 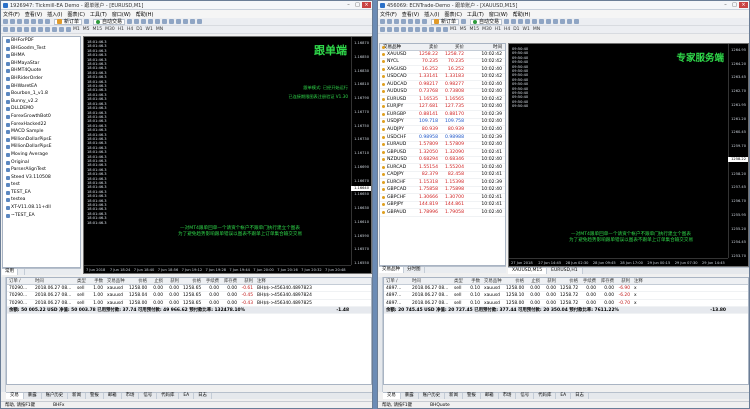 What do you see at coordinates (41, 102) in the screenshot?
I see `nav-expert-item: Bunny_v2.2` at bounding box center [41, 102].